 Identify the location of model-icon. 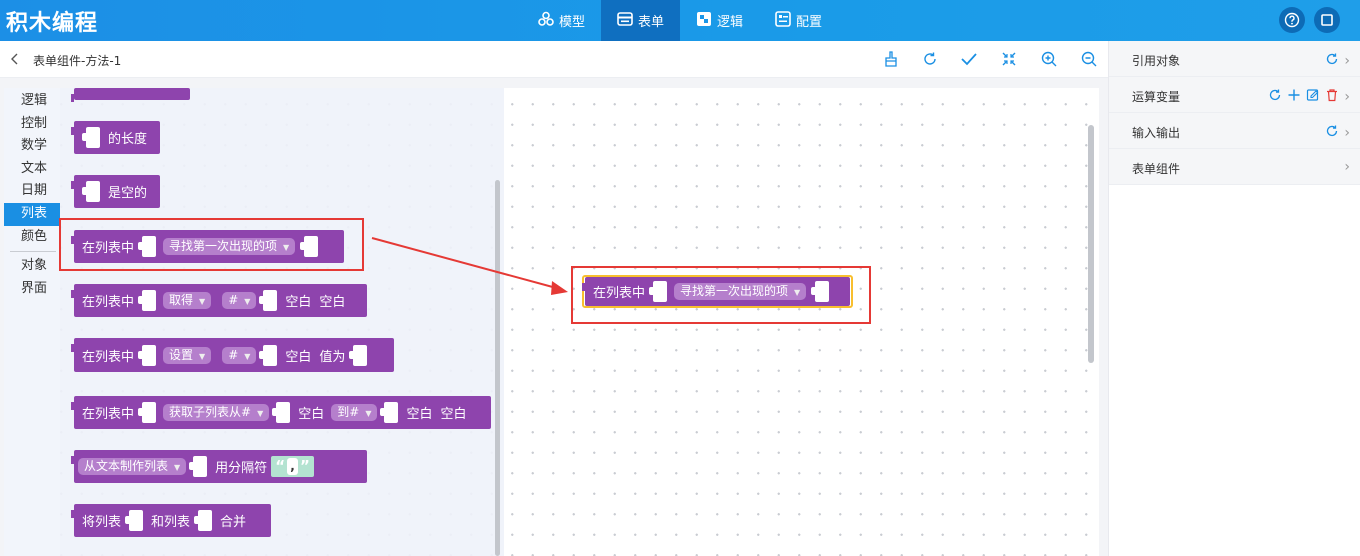
(546, 21).